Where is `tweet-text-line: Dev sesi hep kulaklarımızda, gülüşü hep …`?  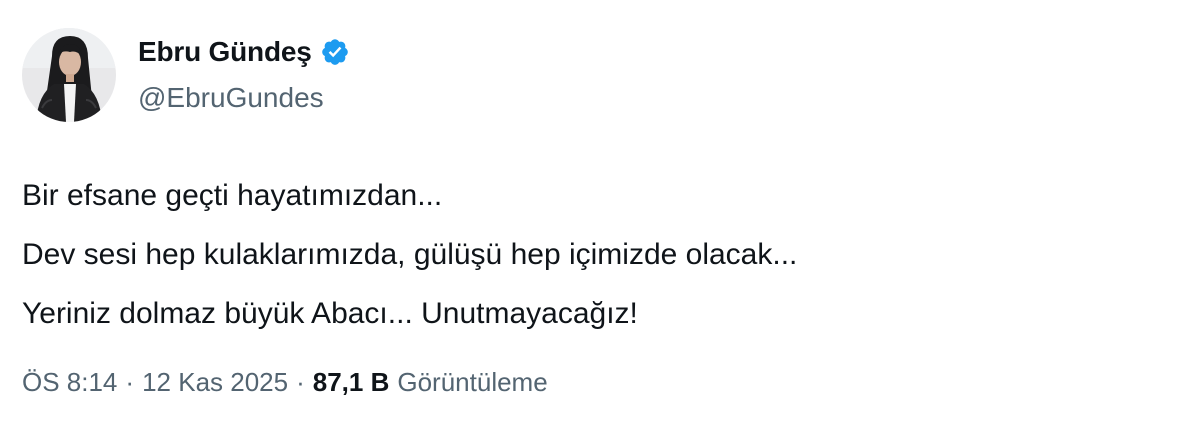 tweet-text-line: Dev sesi hep kulaklarımızda, gülüşü hep … is located at coordinates (410, 254).